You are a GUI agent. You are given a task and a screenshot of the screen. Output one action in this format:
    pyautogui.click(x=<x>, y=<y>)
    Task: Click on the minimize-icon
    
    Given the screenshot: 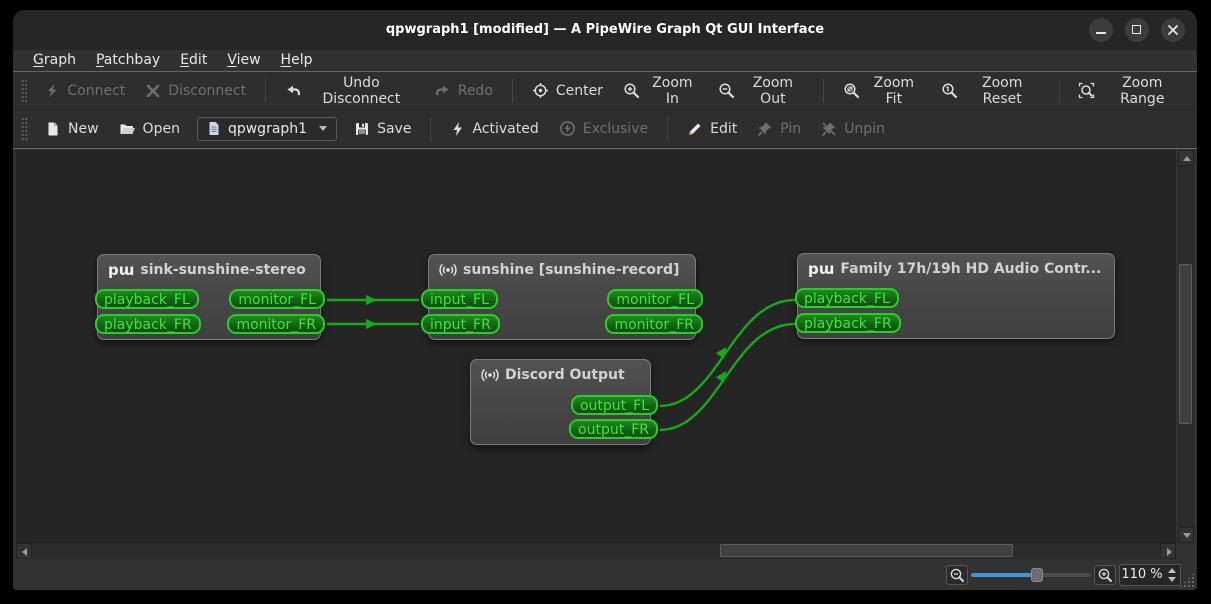 What is the action you would take?
    pyautogui.click(x=1101, y=33)
    